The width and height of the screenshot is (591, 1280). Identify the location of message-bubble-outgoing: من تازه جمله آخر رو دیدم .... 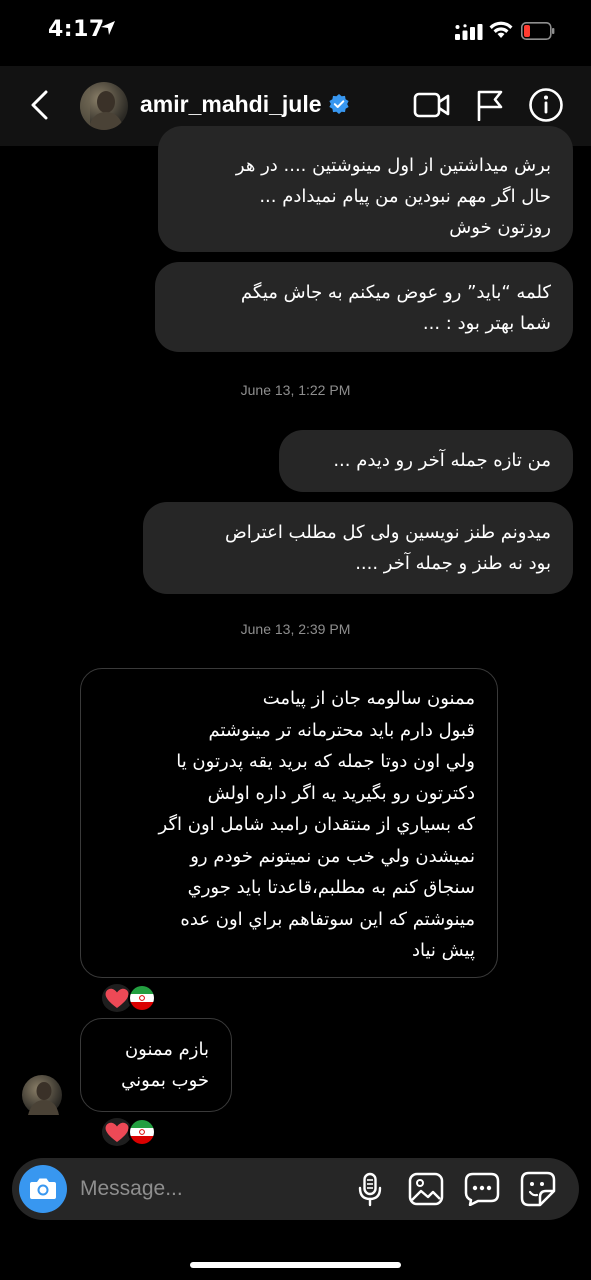
(426, 461).